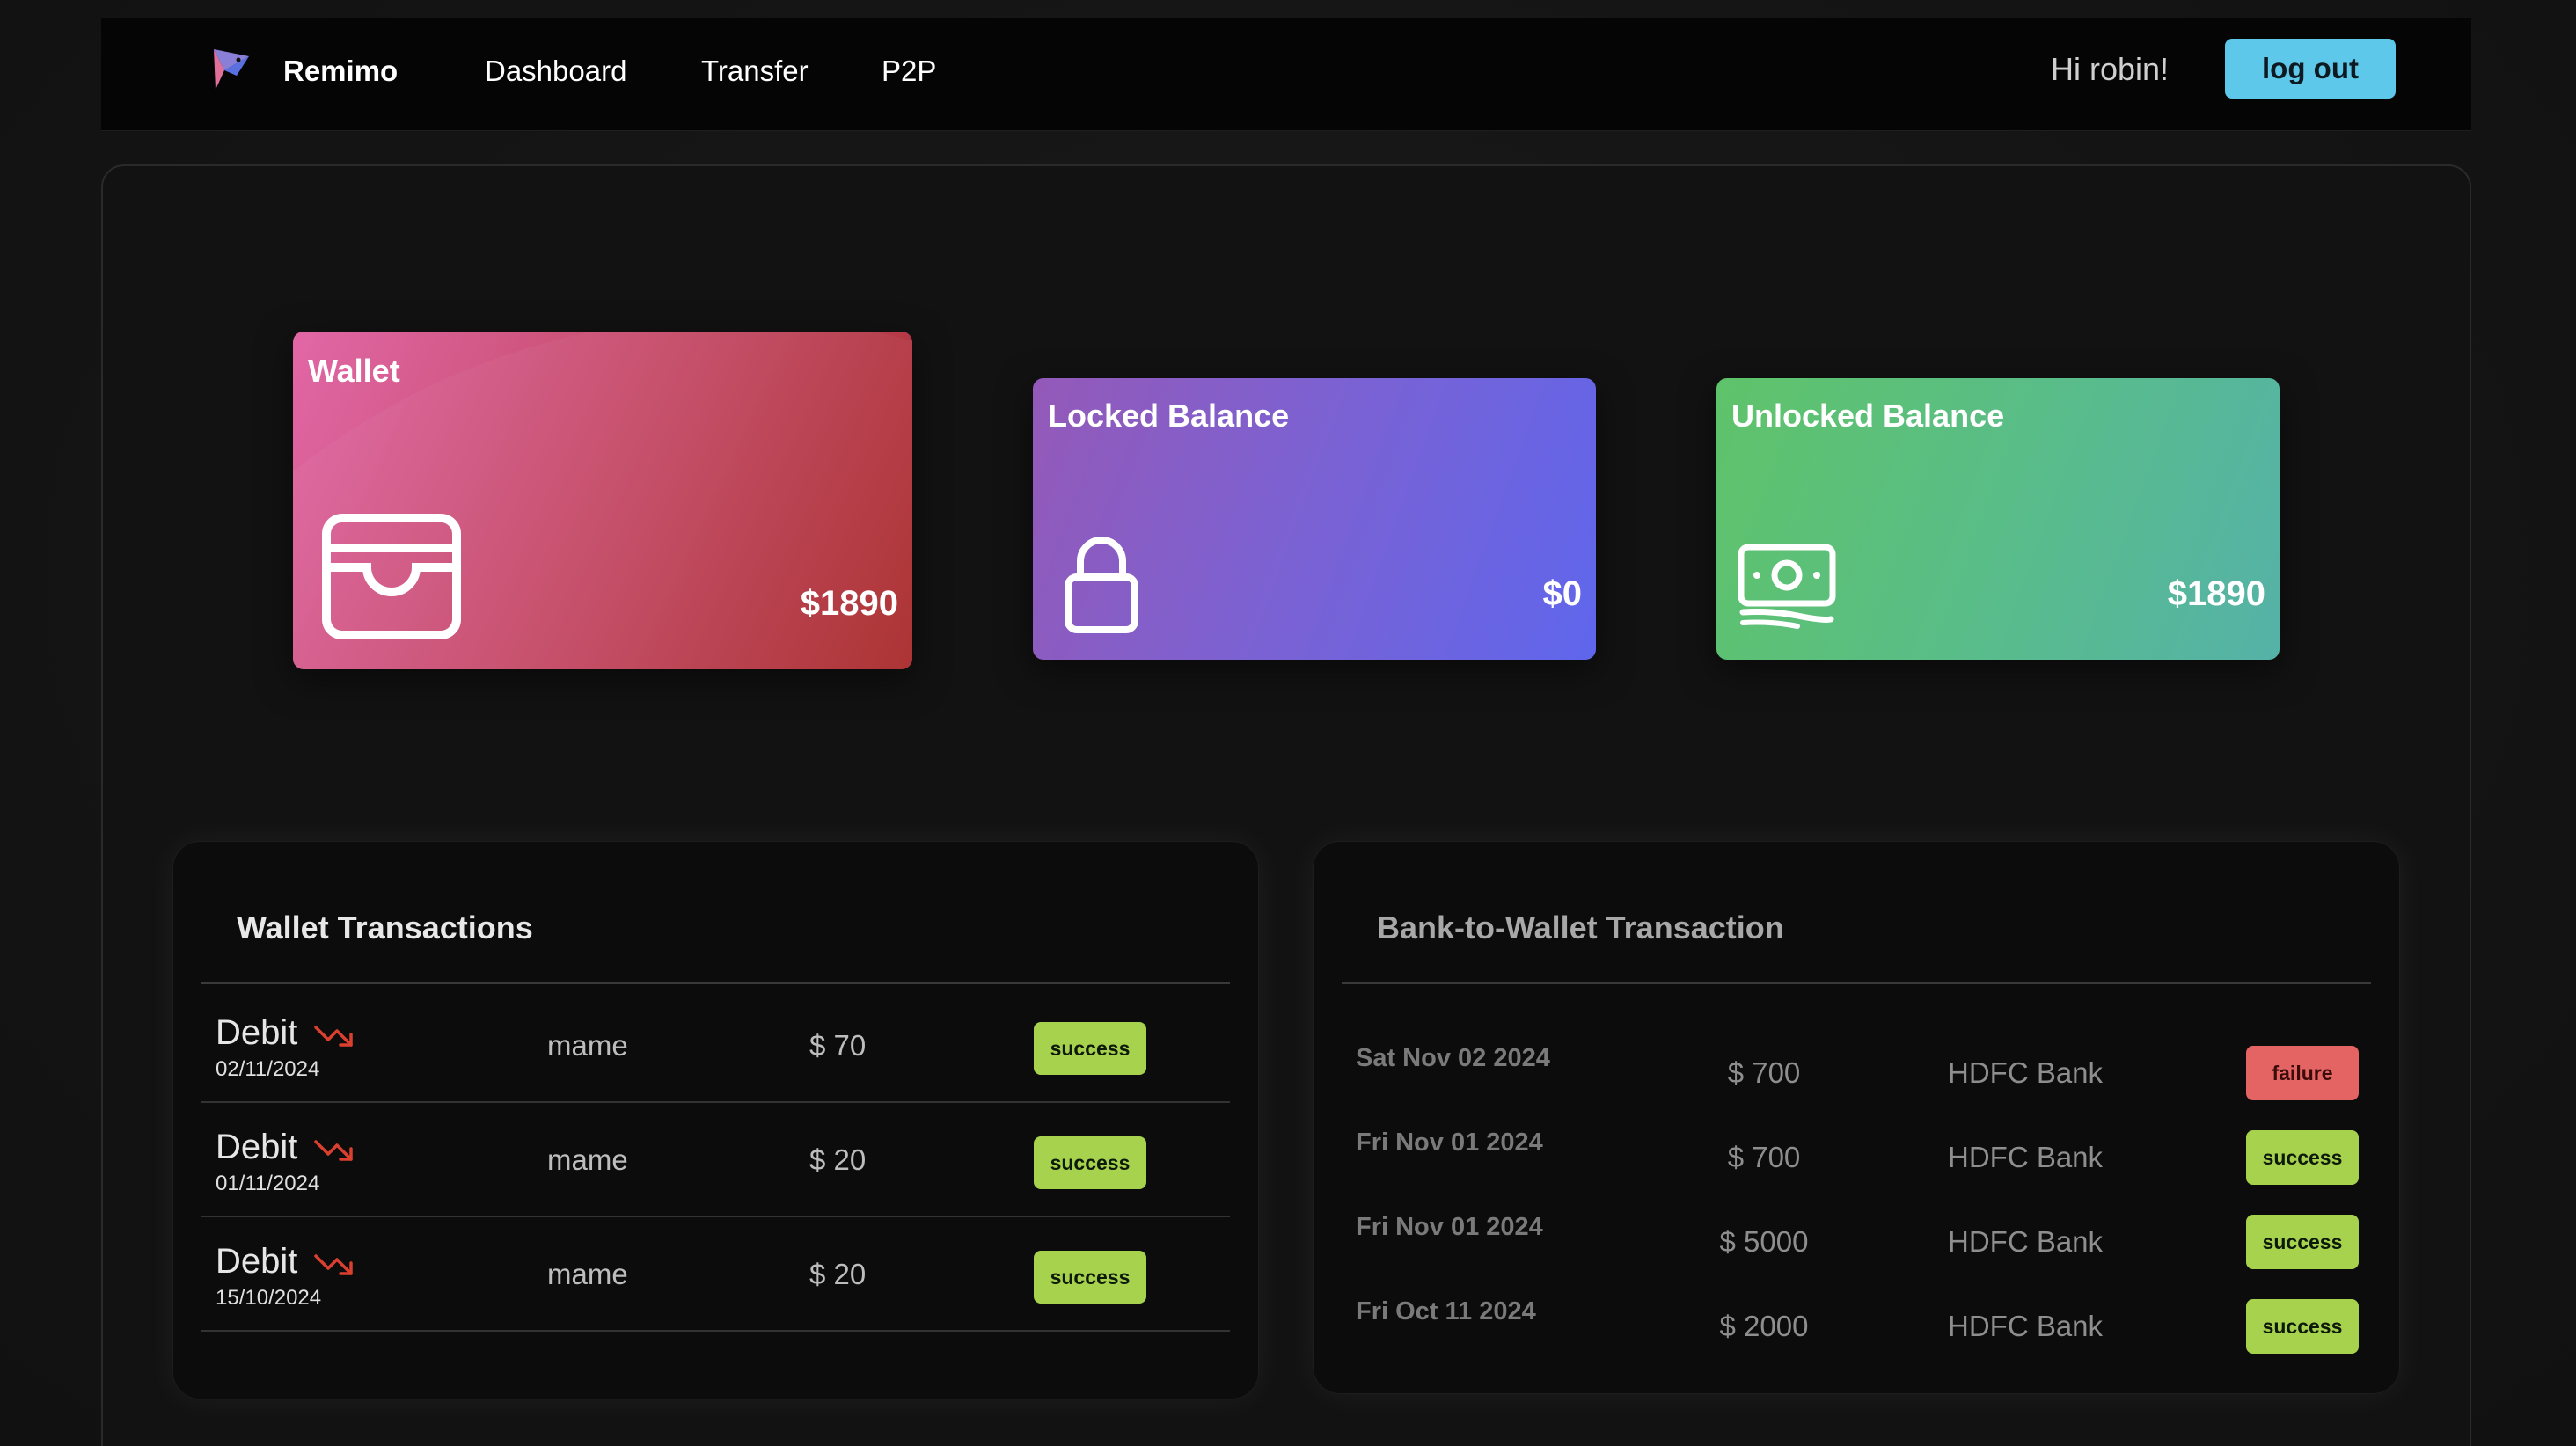  What do you see at coordinates (1764, 1241) in the screenshot?
I see `transaction-amount: $ 5000` at bounding box center [1764, 1241].